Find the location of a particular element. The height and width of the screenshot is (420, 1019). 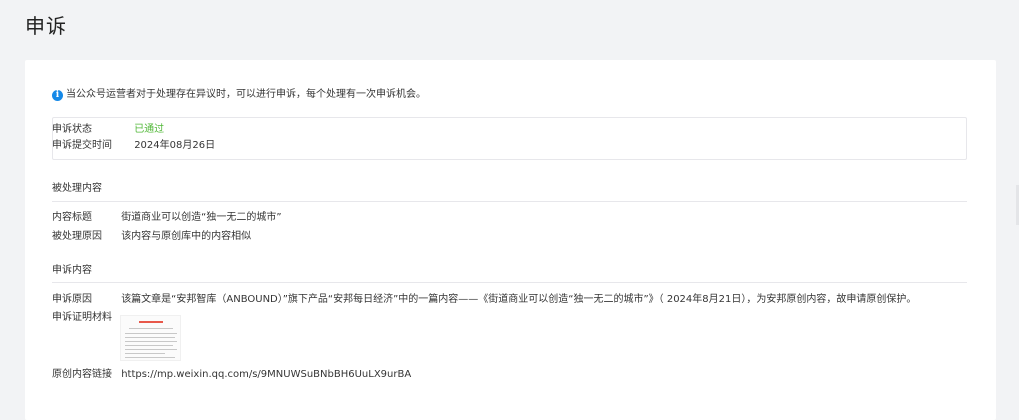

content-title-label: 内容标题 is located at coordinates (72, 217).